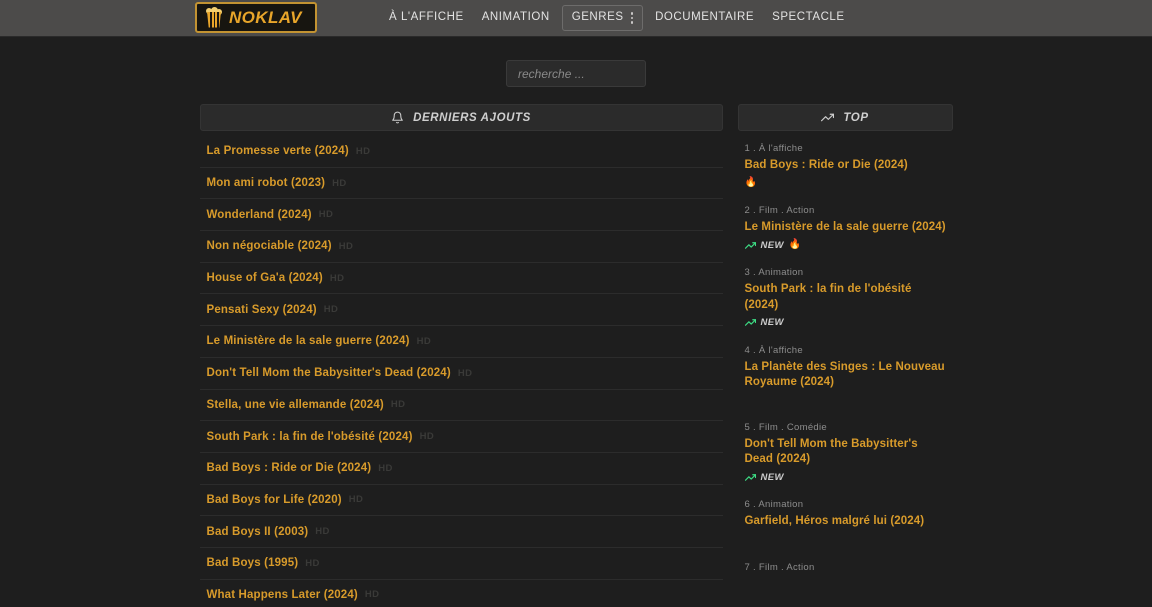 Image resolution: width=1152 pixels, height=607 pixels. I want to click on list-item: Mon ami robot (2023) HD, so click(461, 184).